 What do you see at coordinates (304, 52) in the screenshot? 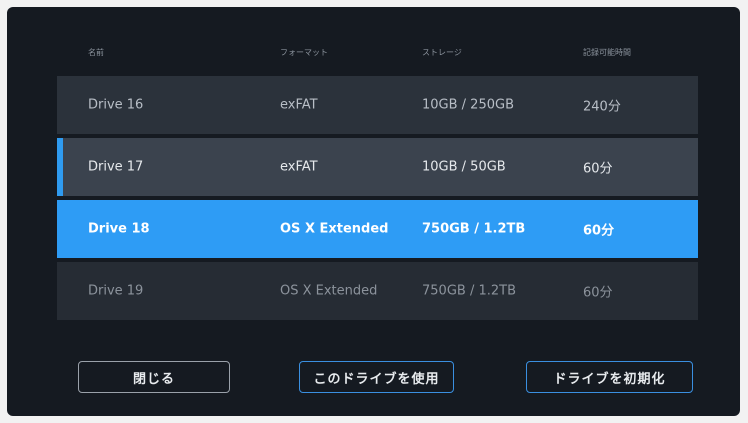
I see `header-format: フォーマット` at bounding box center [304, 52].